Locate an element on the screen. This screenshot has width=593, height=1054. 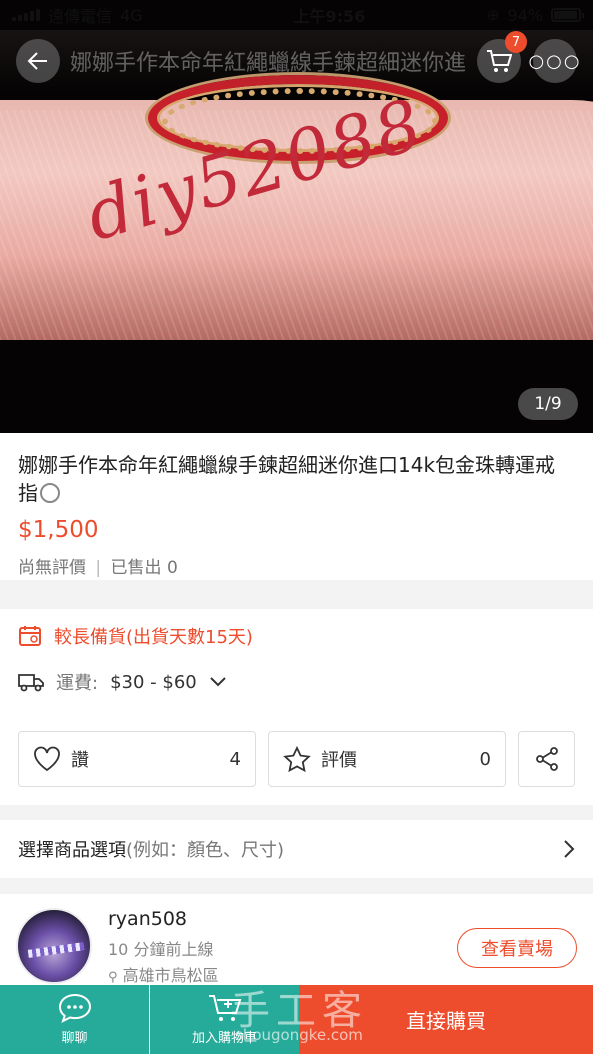
share-button is located at coordinates (546, 759).